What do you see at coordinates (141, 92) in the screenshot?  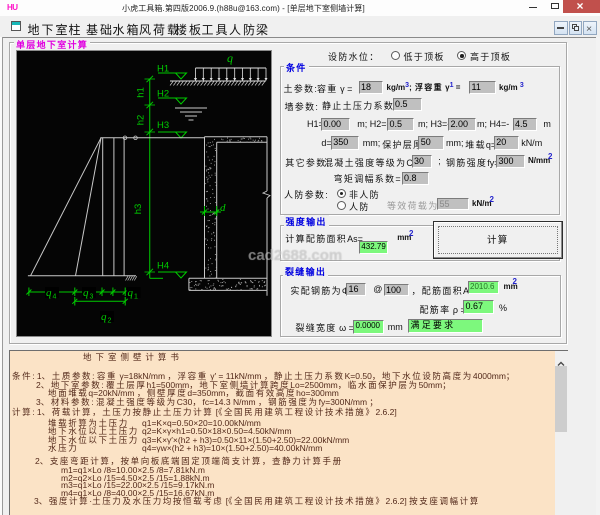 I see `svg-text: h1` at bounding box center [141, 92].